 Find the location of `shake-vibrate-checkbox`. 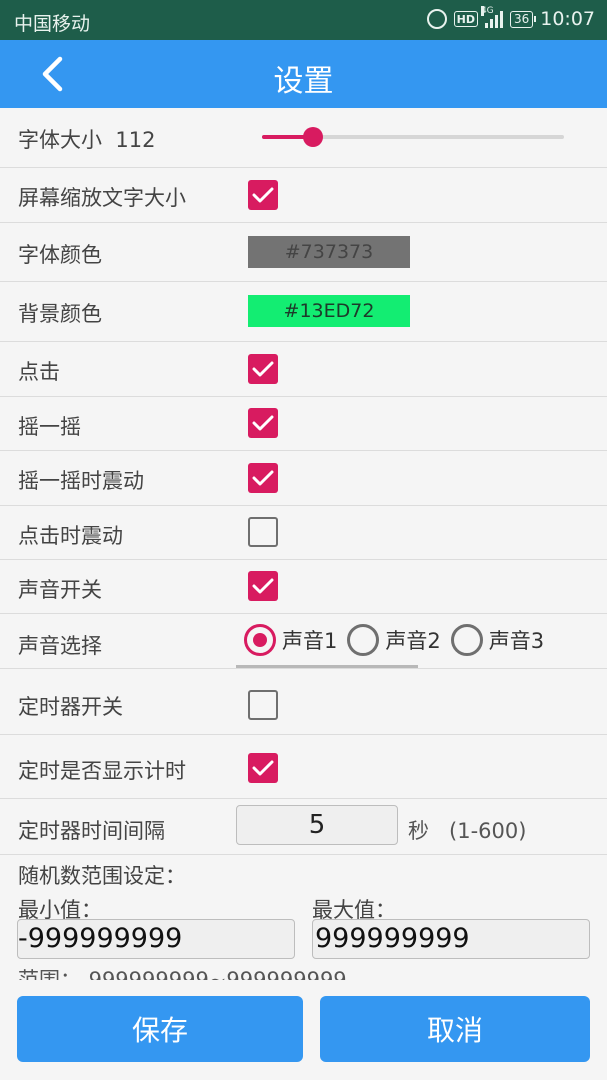

shake-vibrate-checkbox is located at coordinates (263, 478).